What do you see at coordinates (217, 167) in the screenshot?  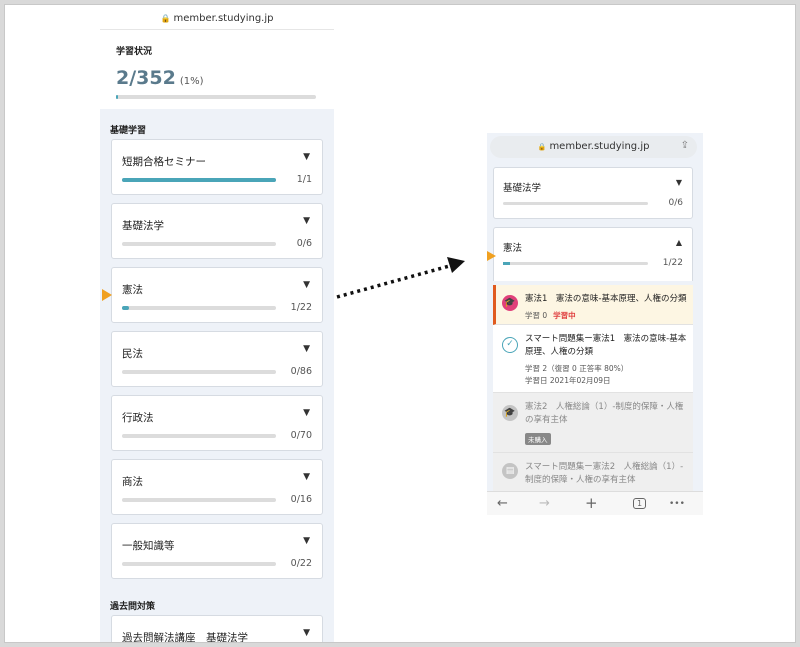 I see `course-card: 短期合格セミナー ▼ 1/1` at bounding box center [217, 167].